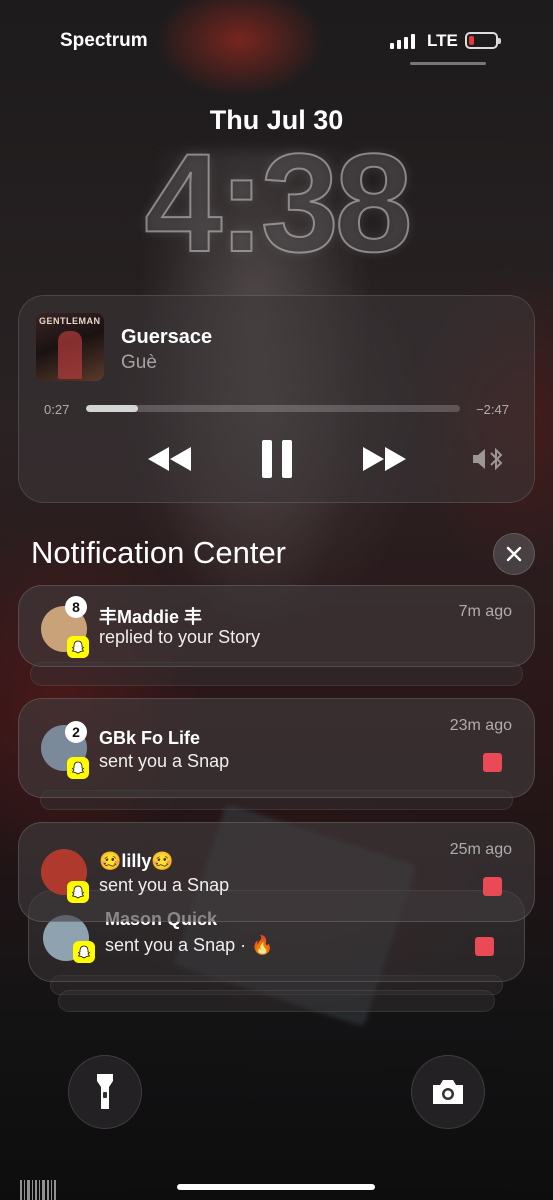  I want to click on lock-time: 4:38, so click(278, 202).